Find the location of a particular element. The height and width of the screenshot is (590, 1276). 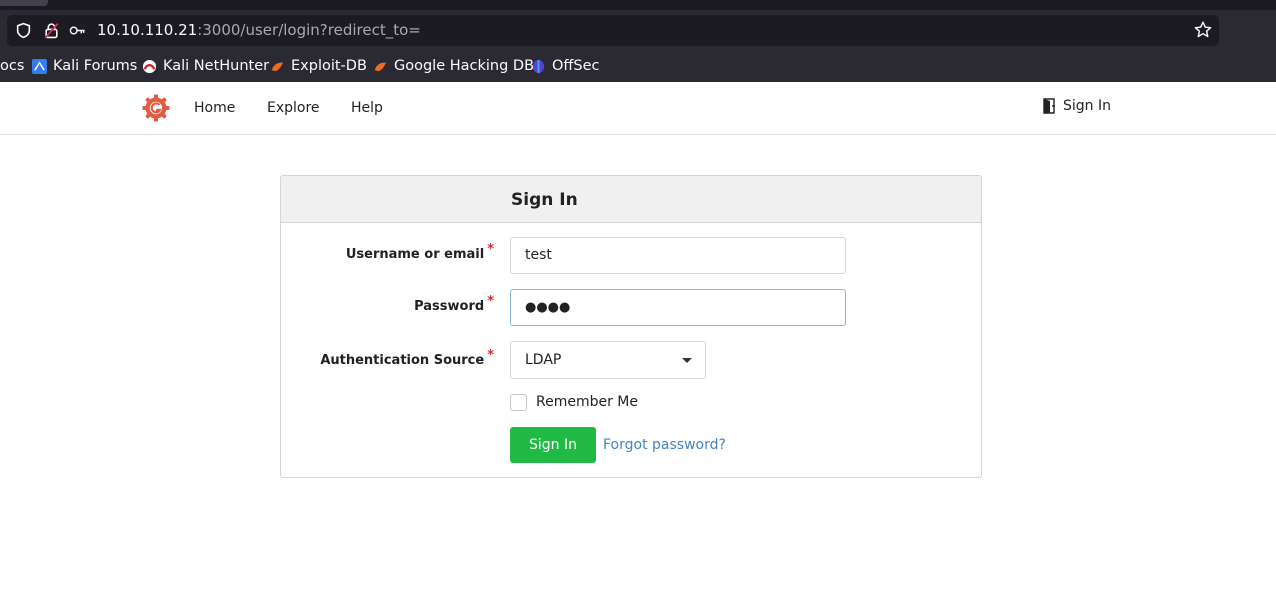

username-label: Username or email * is located at coordinates (419, 252).